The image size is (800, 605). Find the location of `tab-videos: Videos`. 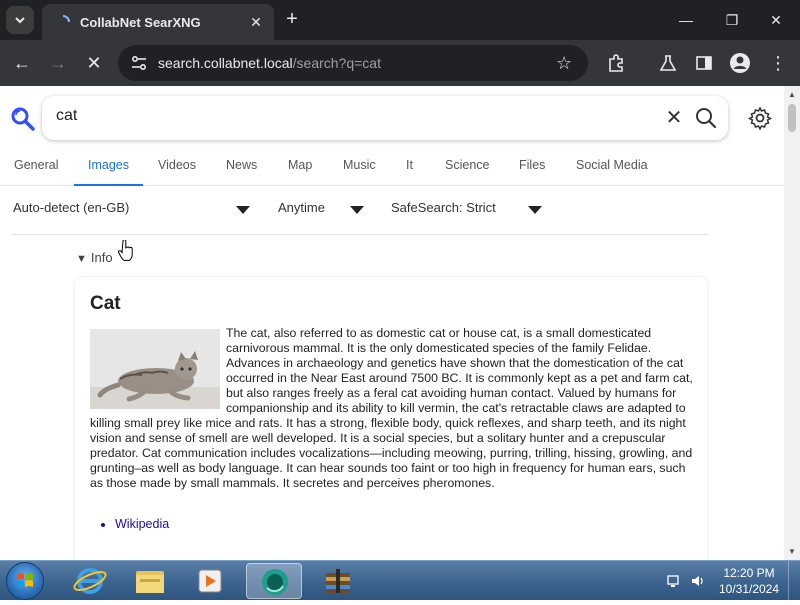

tab-videos: Videos is located at coordinates (177, 170).